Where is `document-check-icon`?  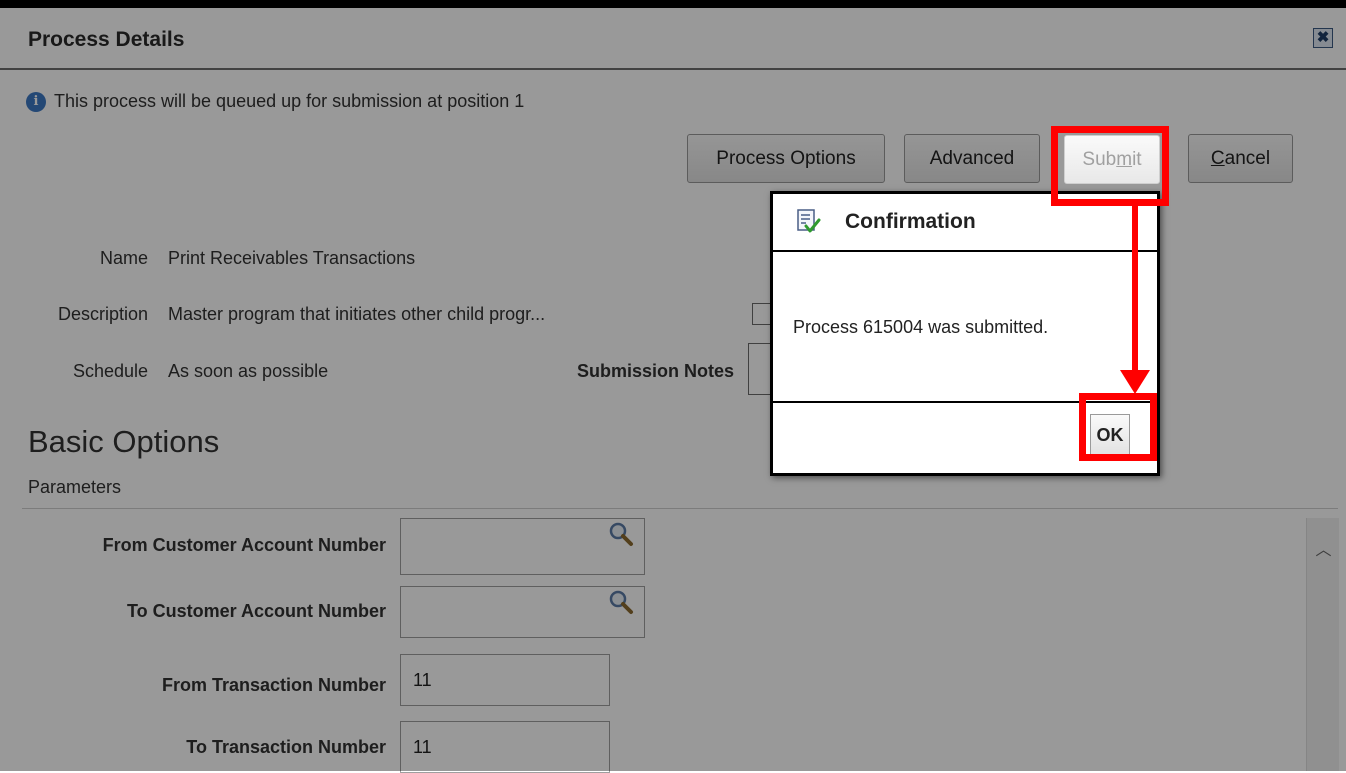 document-check-icon is located at coordinates (809, 221).